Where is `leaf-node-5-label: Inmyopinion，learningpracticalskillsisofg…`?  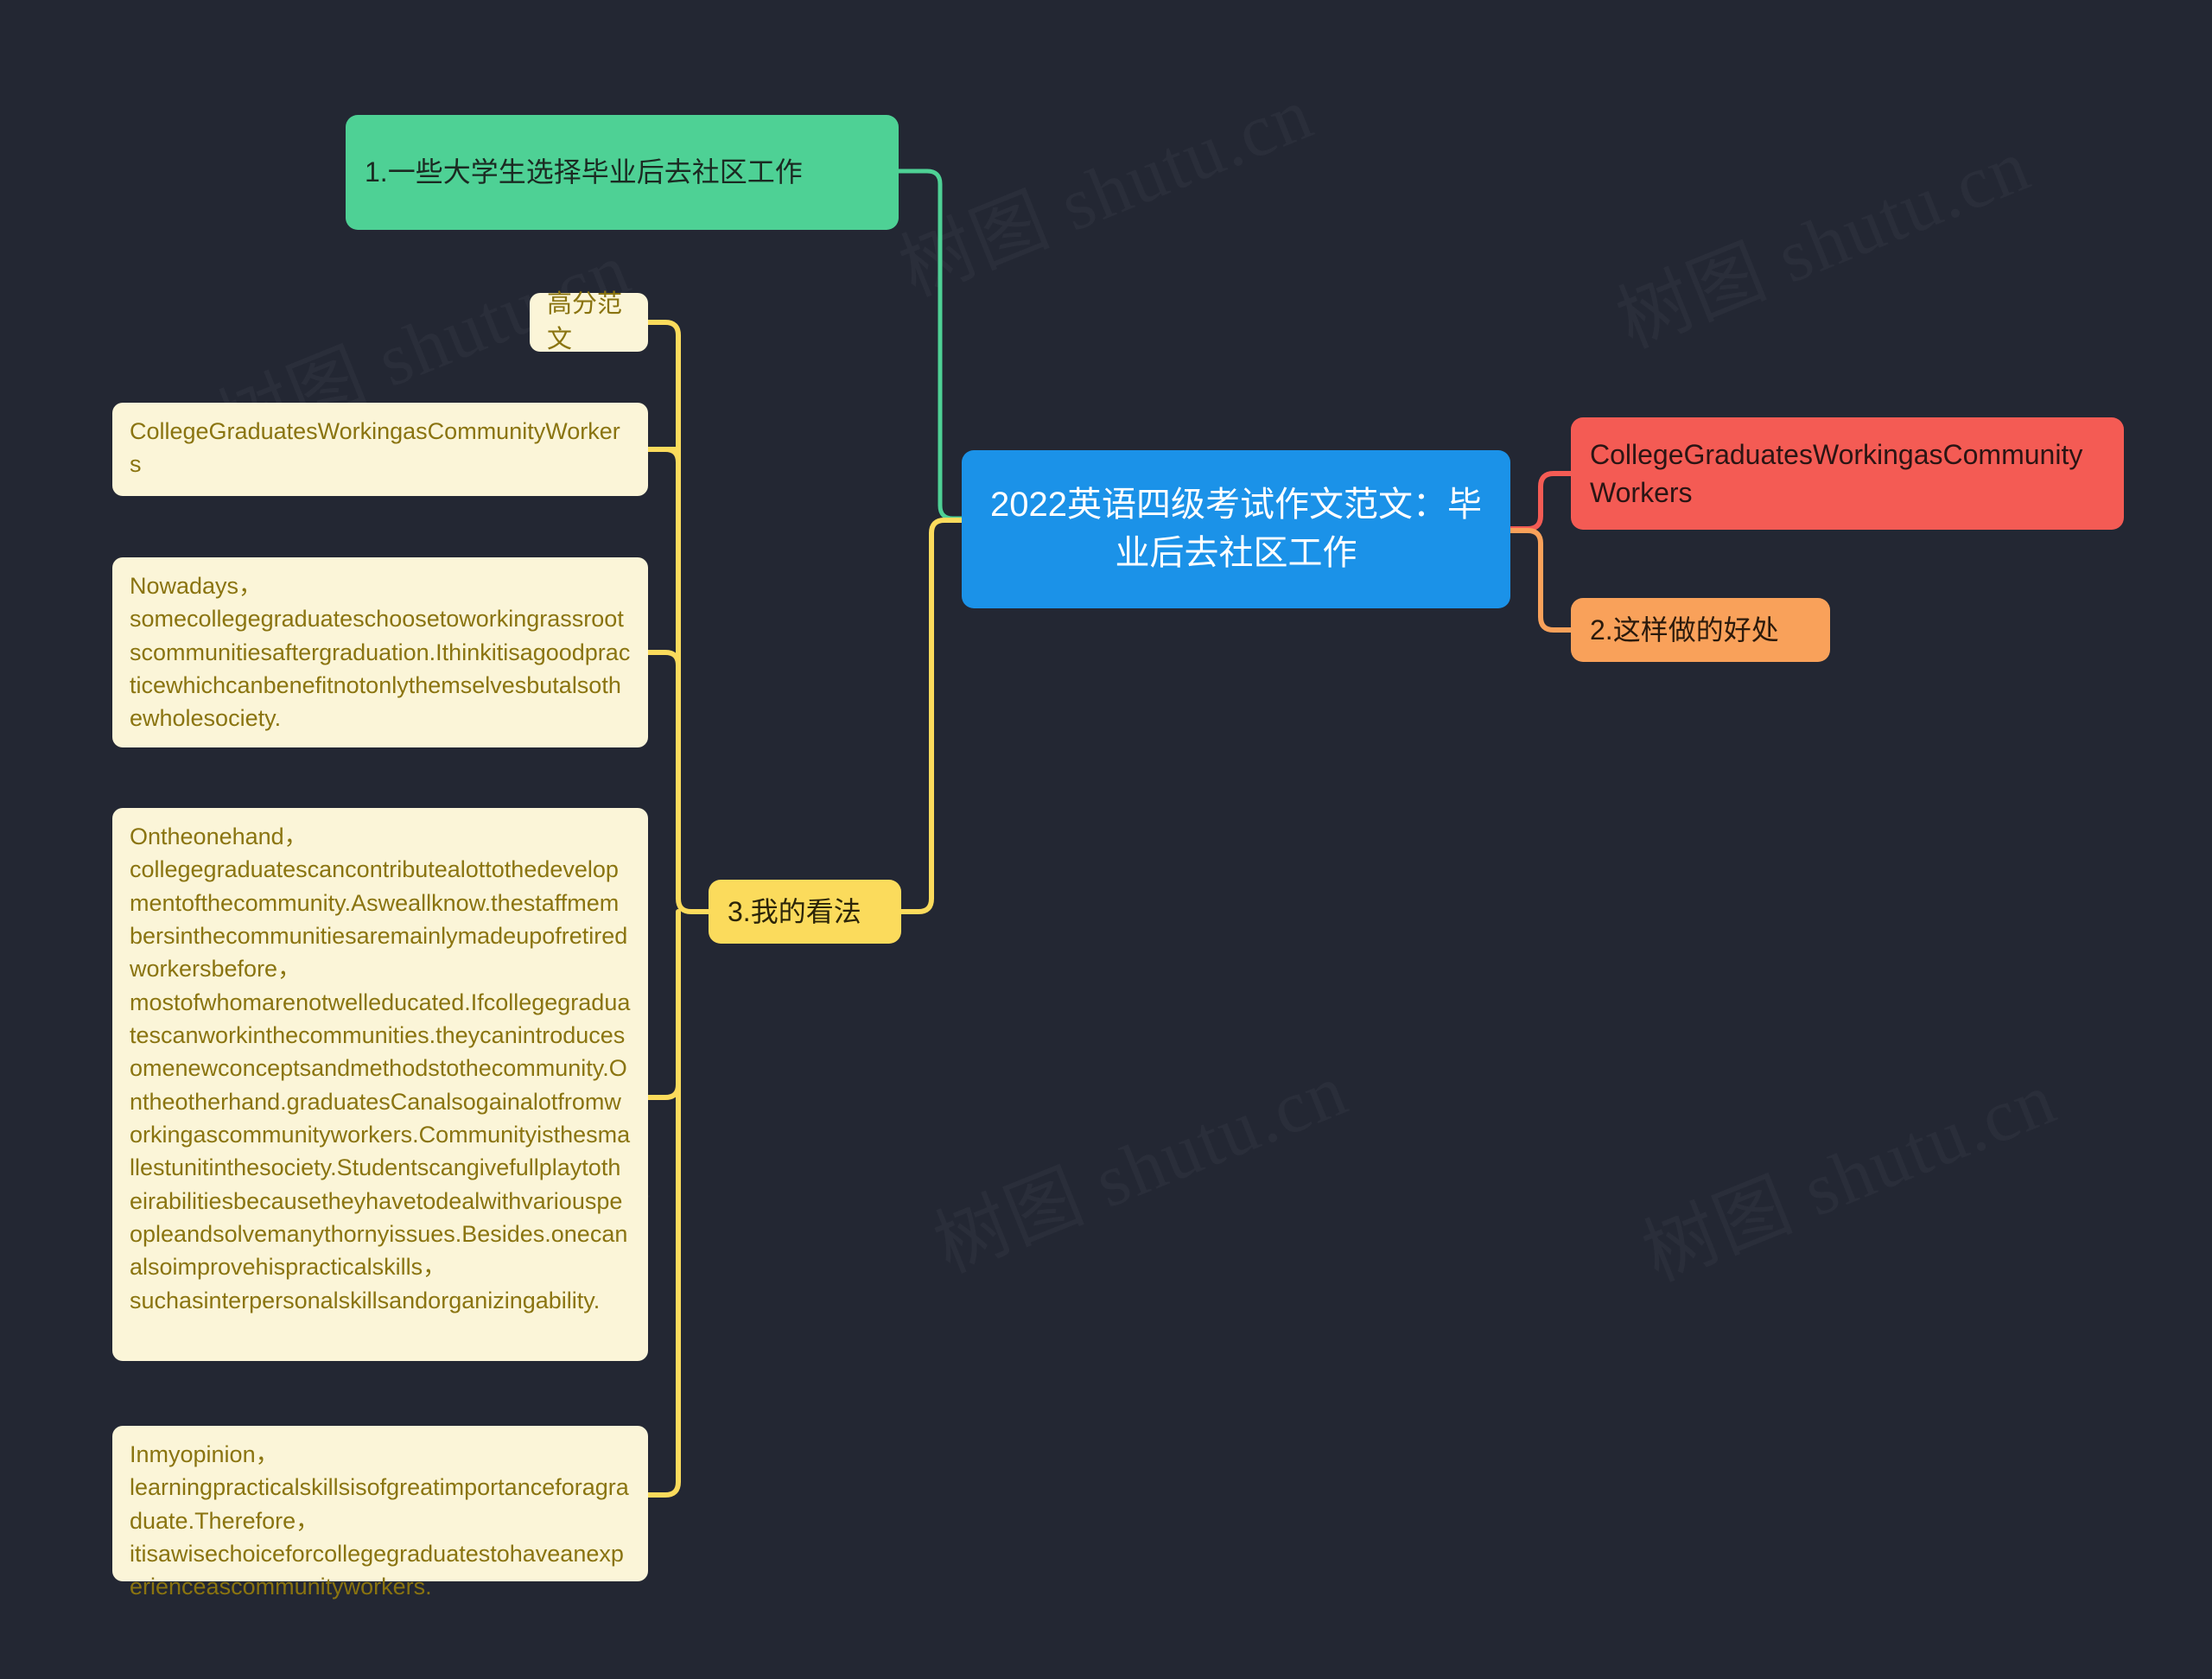
leaf-node-5-label: Inmyopinion，learningpracticalskillsisofg… is located at coordinates (379, 1520).